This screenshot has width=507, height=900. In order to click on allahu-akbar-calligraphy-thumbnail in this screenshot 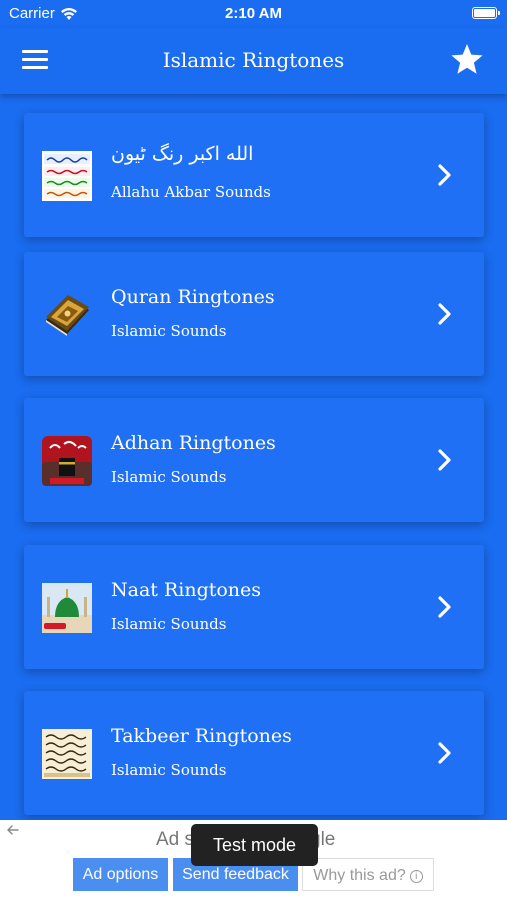, I will do `click(67, 176)`.